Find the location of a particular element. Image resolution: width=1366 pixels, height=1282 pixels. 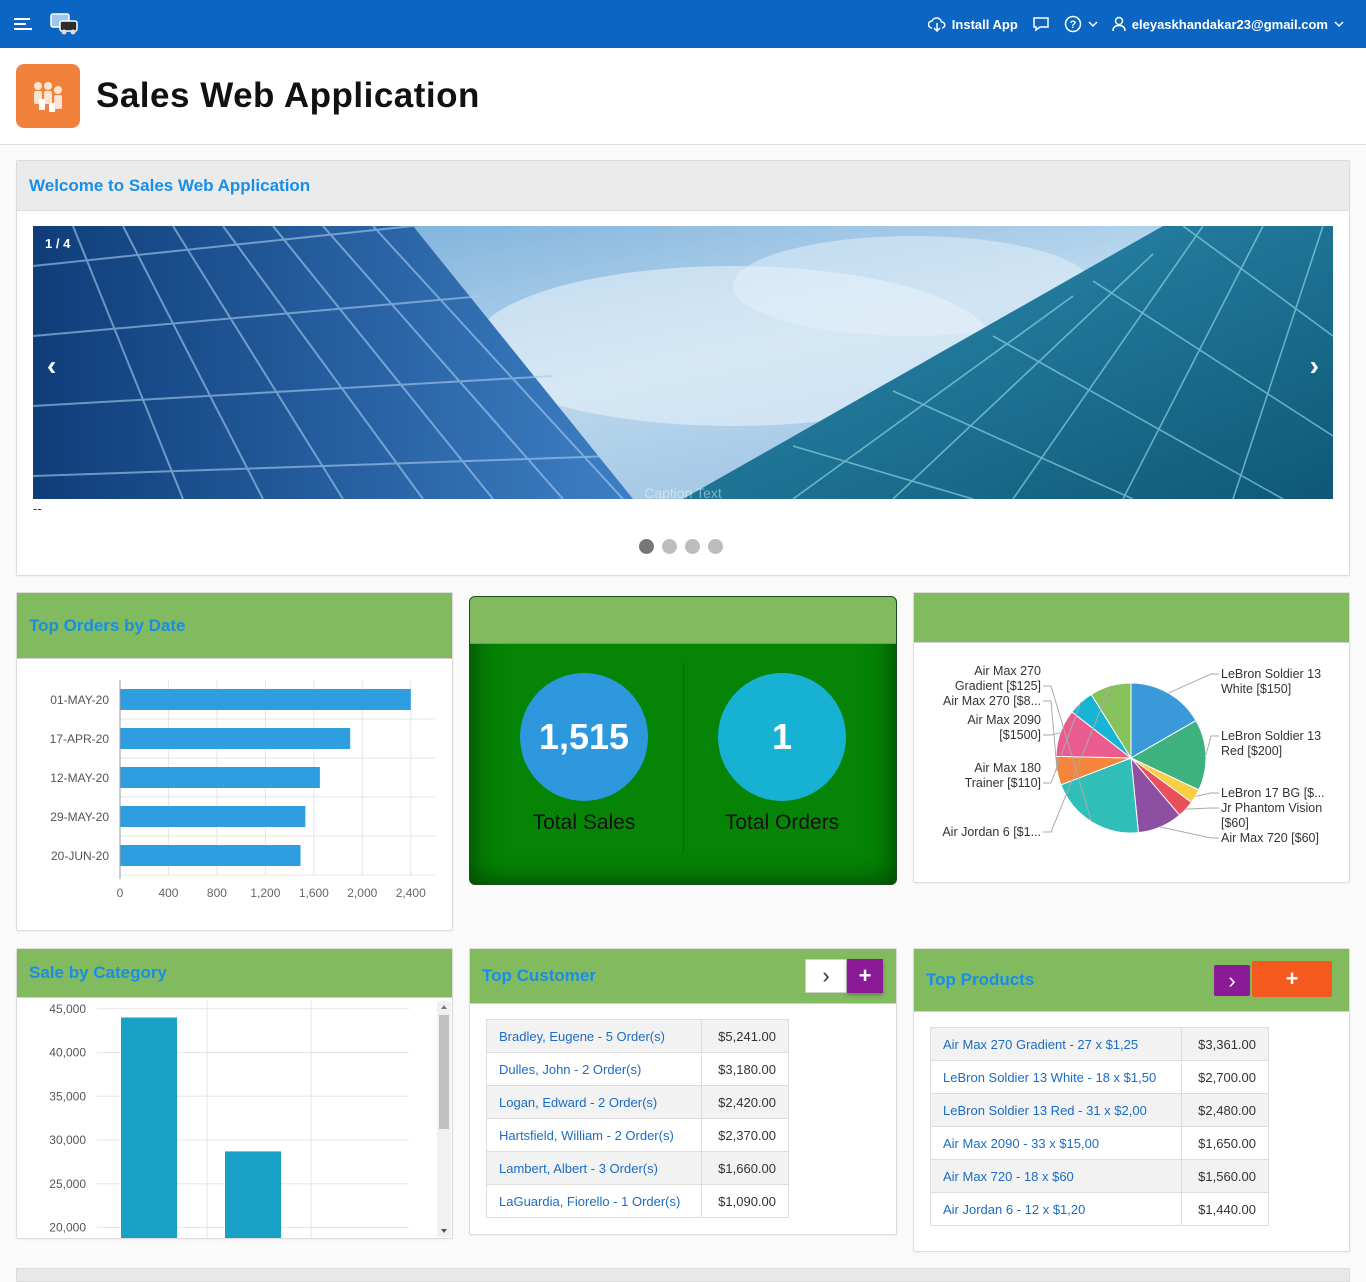

app-logo-icon is located at coordinates (64, 24).